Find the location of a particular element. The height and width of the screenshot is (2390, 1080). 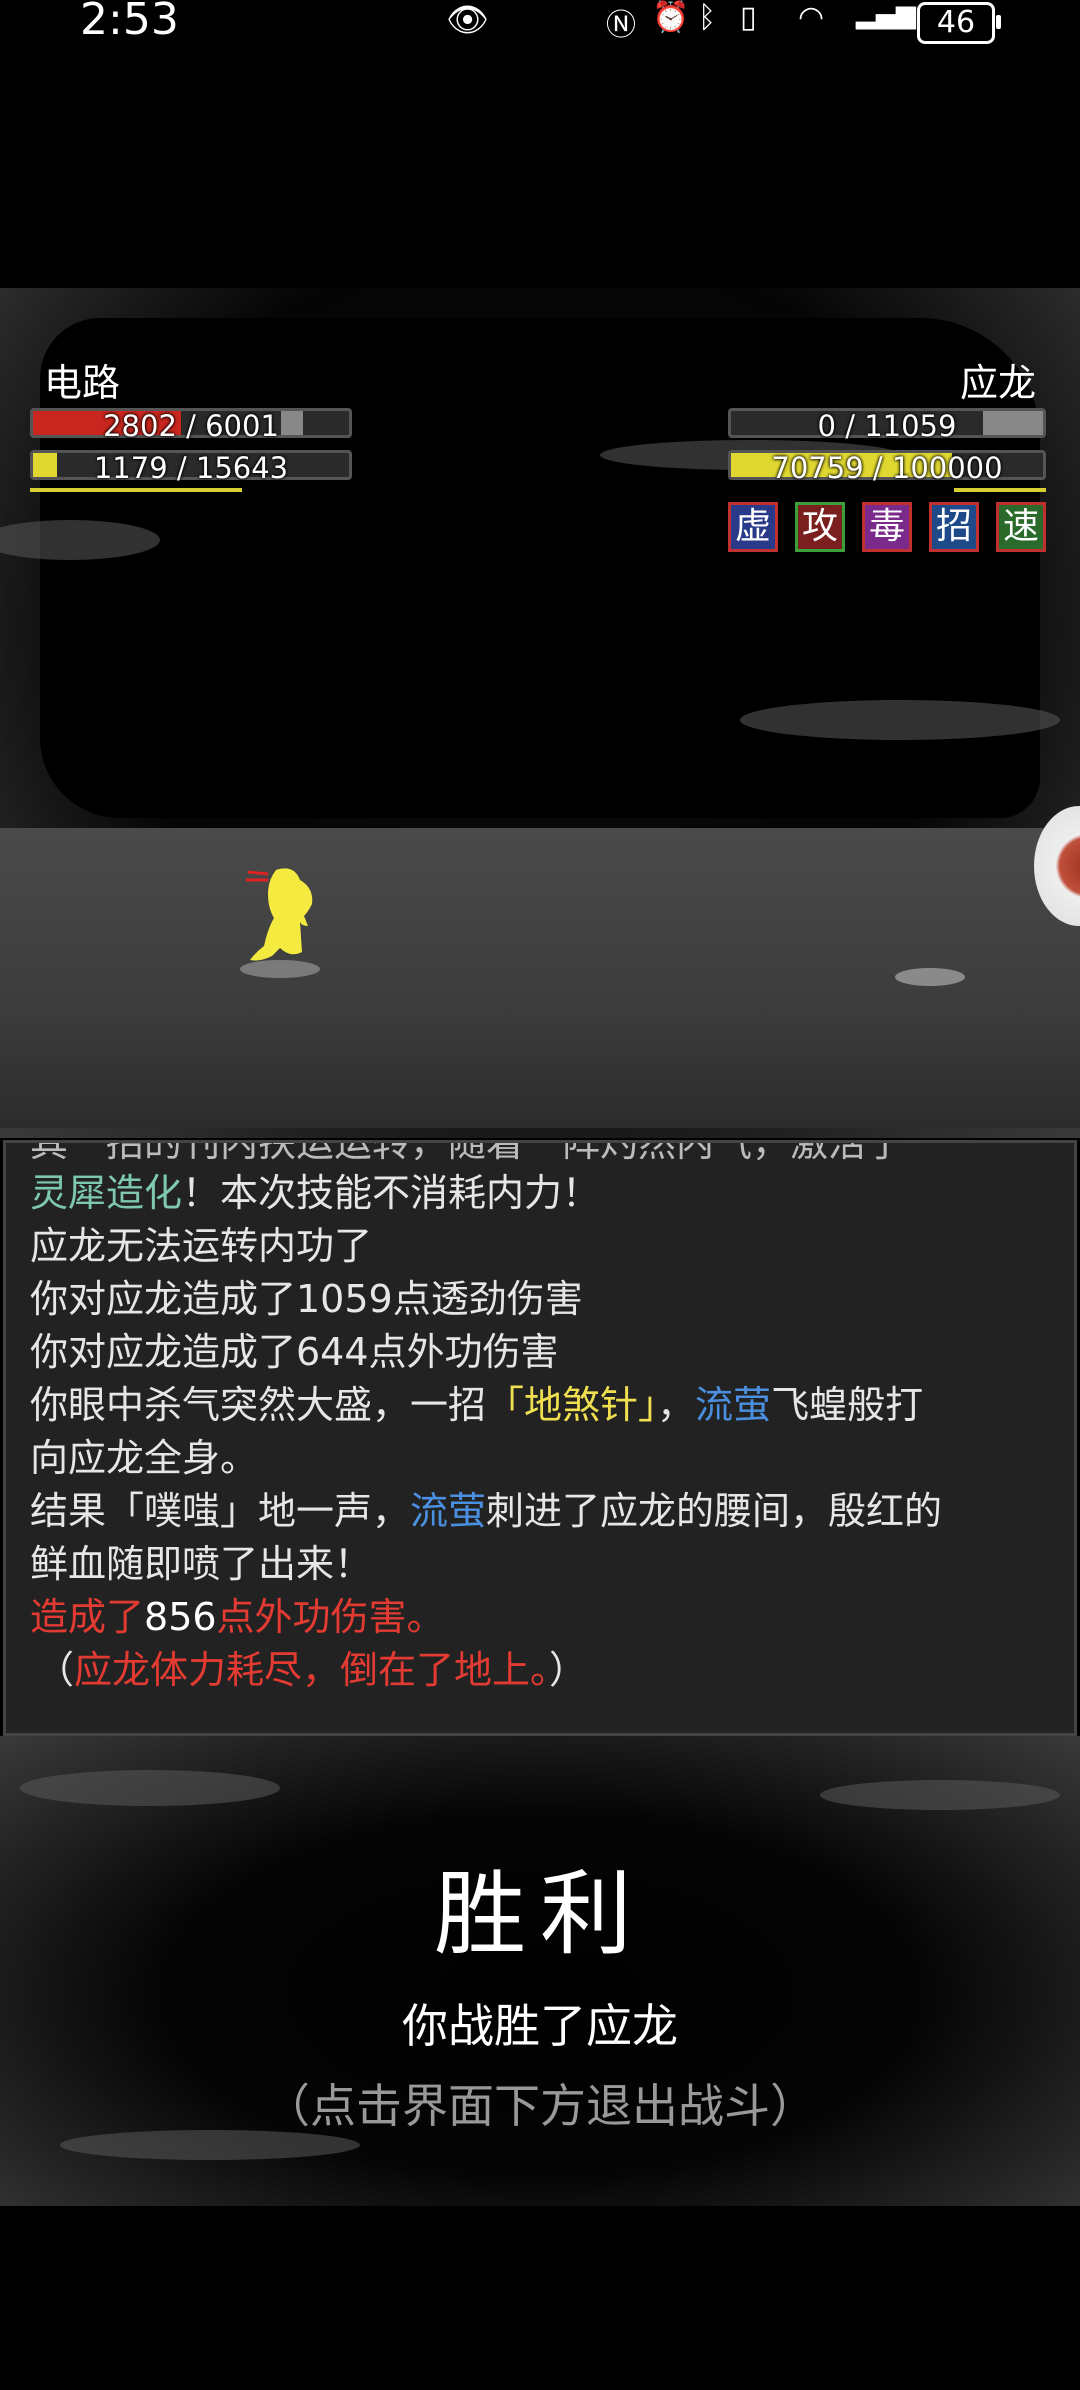

enemy-hp-bar: 0 / 11059 is located at coordinates (887, 425).